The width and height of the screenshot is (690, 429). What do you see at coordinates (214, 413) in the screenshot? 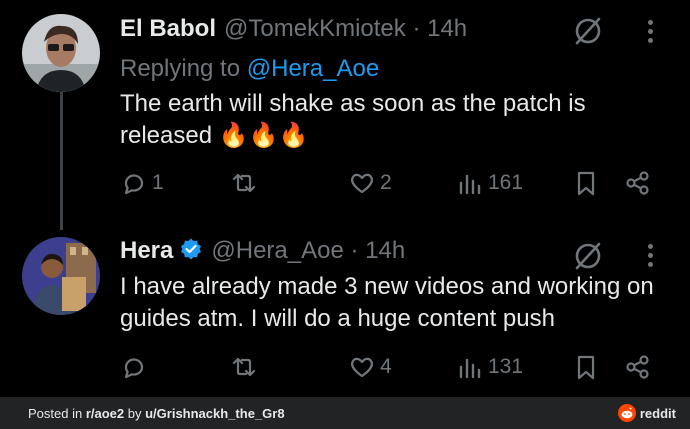
I see `user-link: u/Grishnackh_the_Gr8` at bounding box center [214, 413].